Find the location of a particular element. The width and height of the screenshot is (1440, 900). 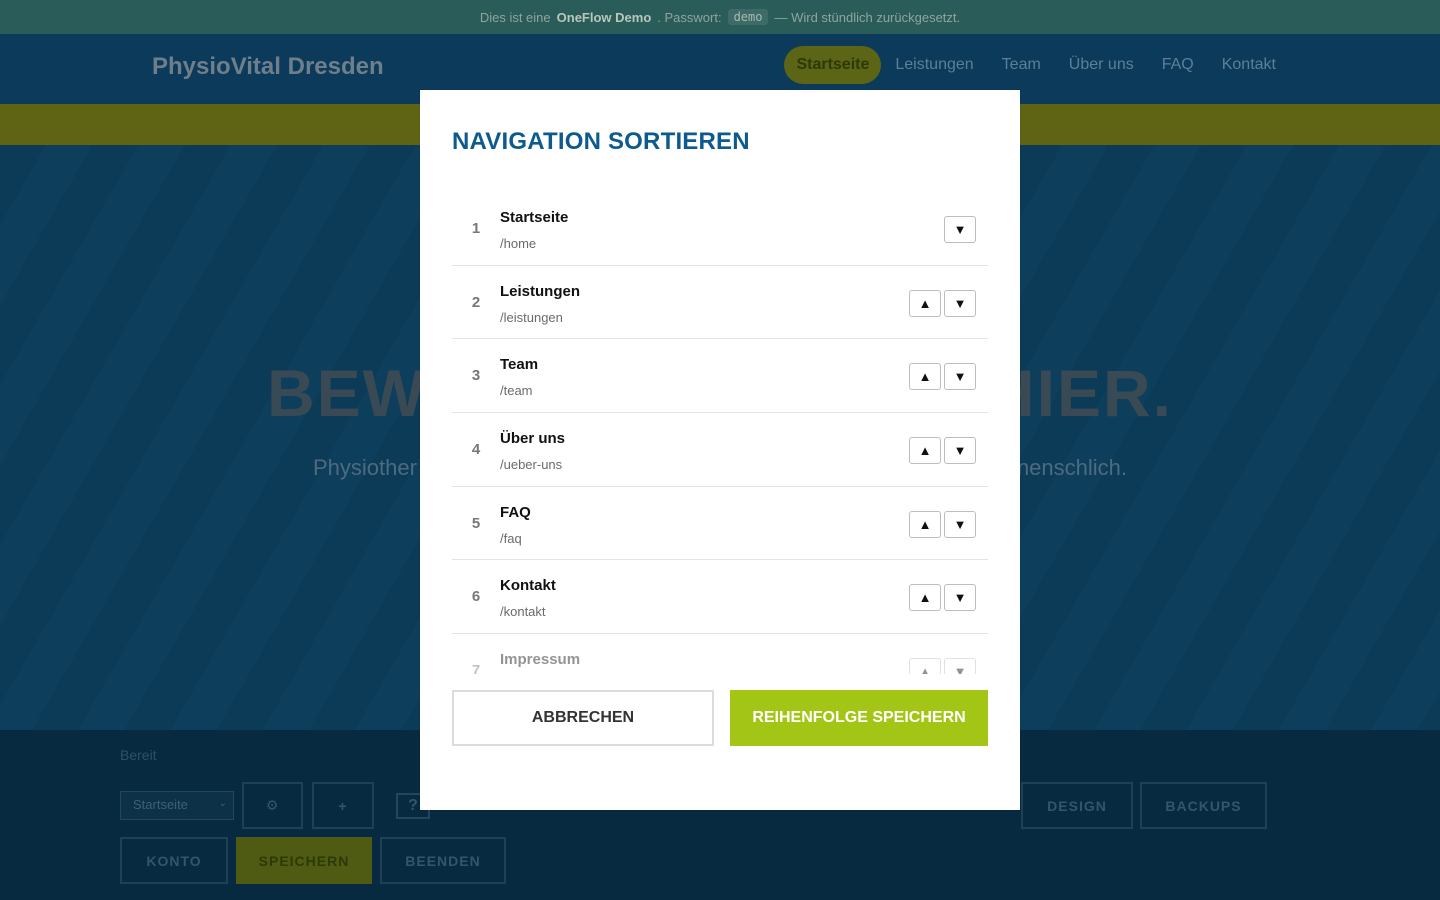

list-item: 6 Kontakt /kontakt ▲ ▼ is located at coordinates (720, 597).